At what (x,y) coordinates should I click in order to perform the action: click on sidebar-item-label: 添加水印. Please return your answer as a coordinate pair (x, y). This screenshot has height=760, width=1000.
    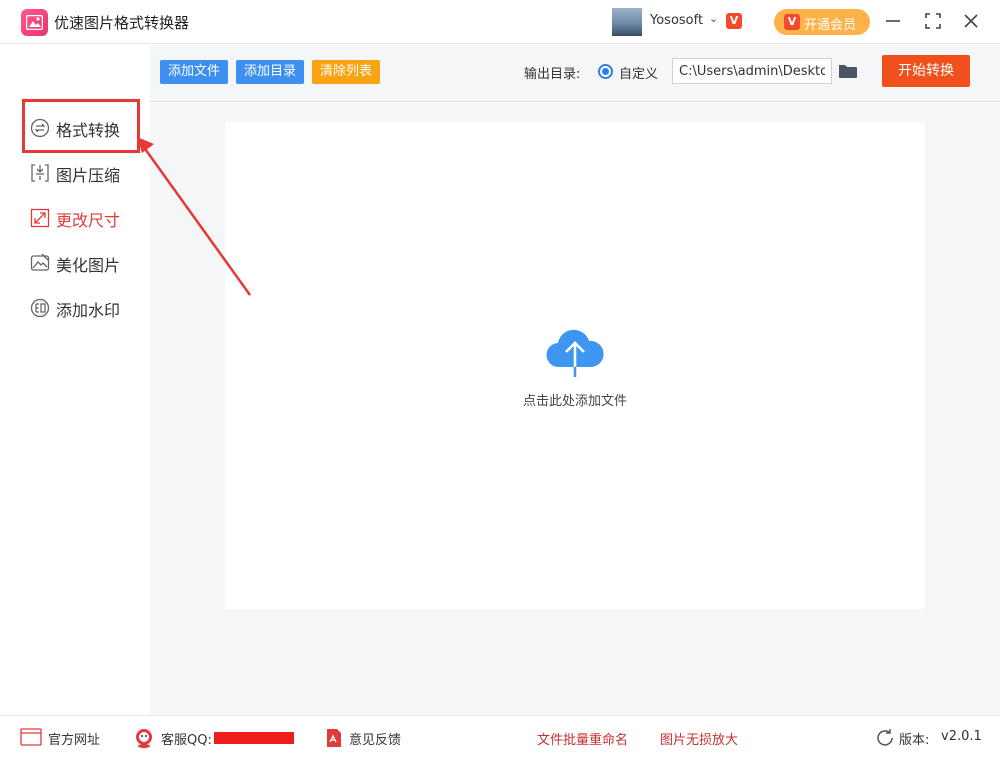
    Looking at the image, I should click on (88, 310).